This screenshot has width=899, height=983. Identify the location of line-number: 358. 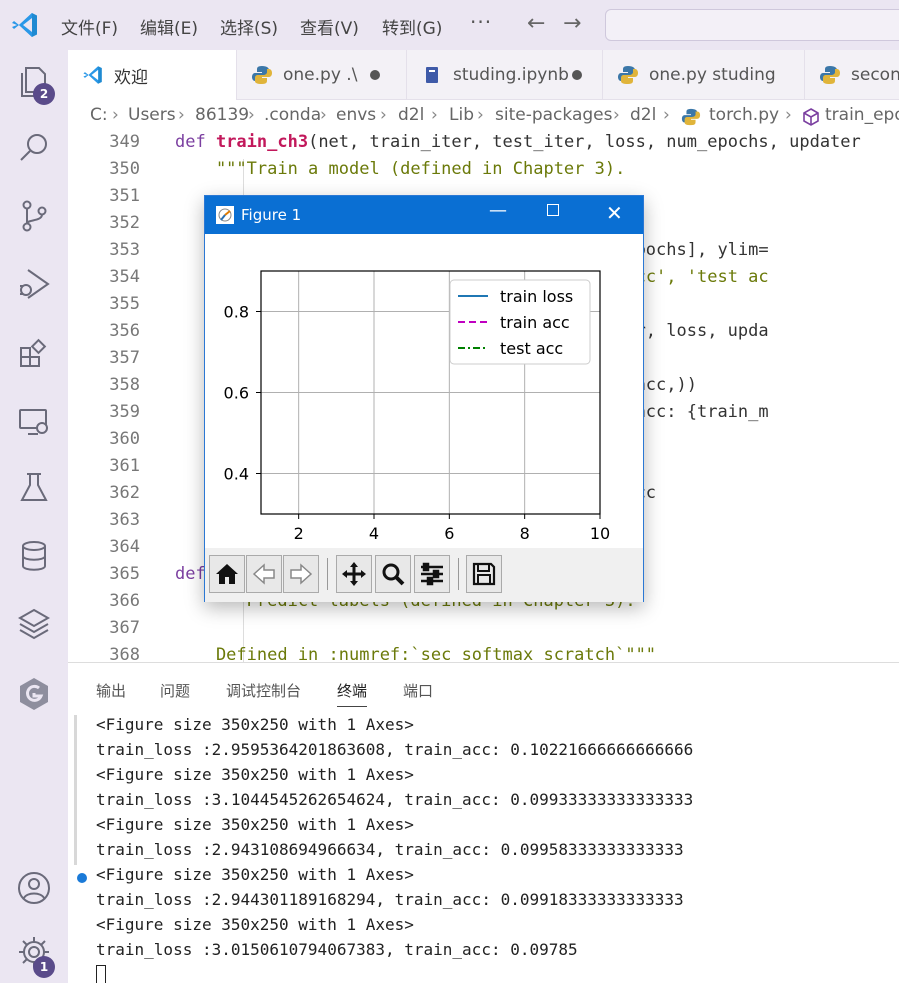
(124, 385).